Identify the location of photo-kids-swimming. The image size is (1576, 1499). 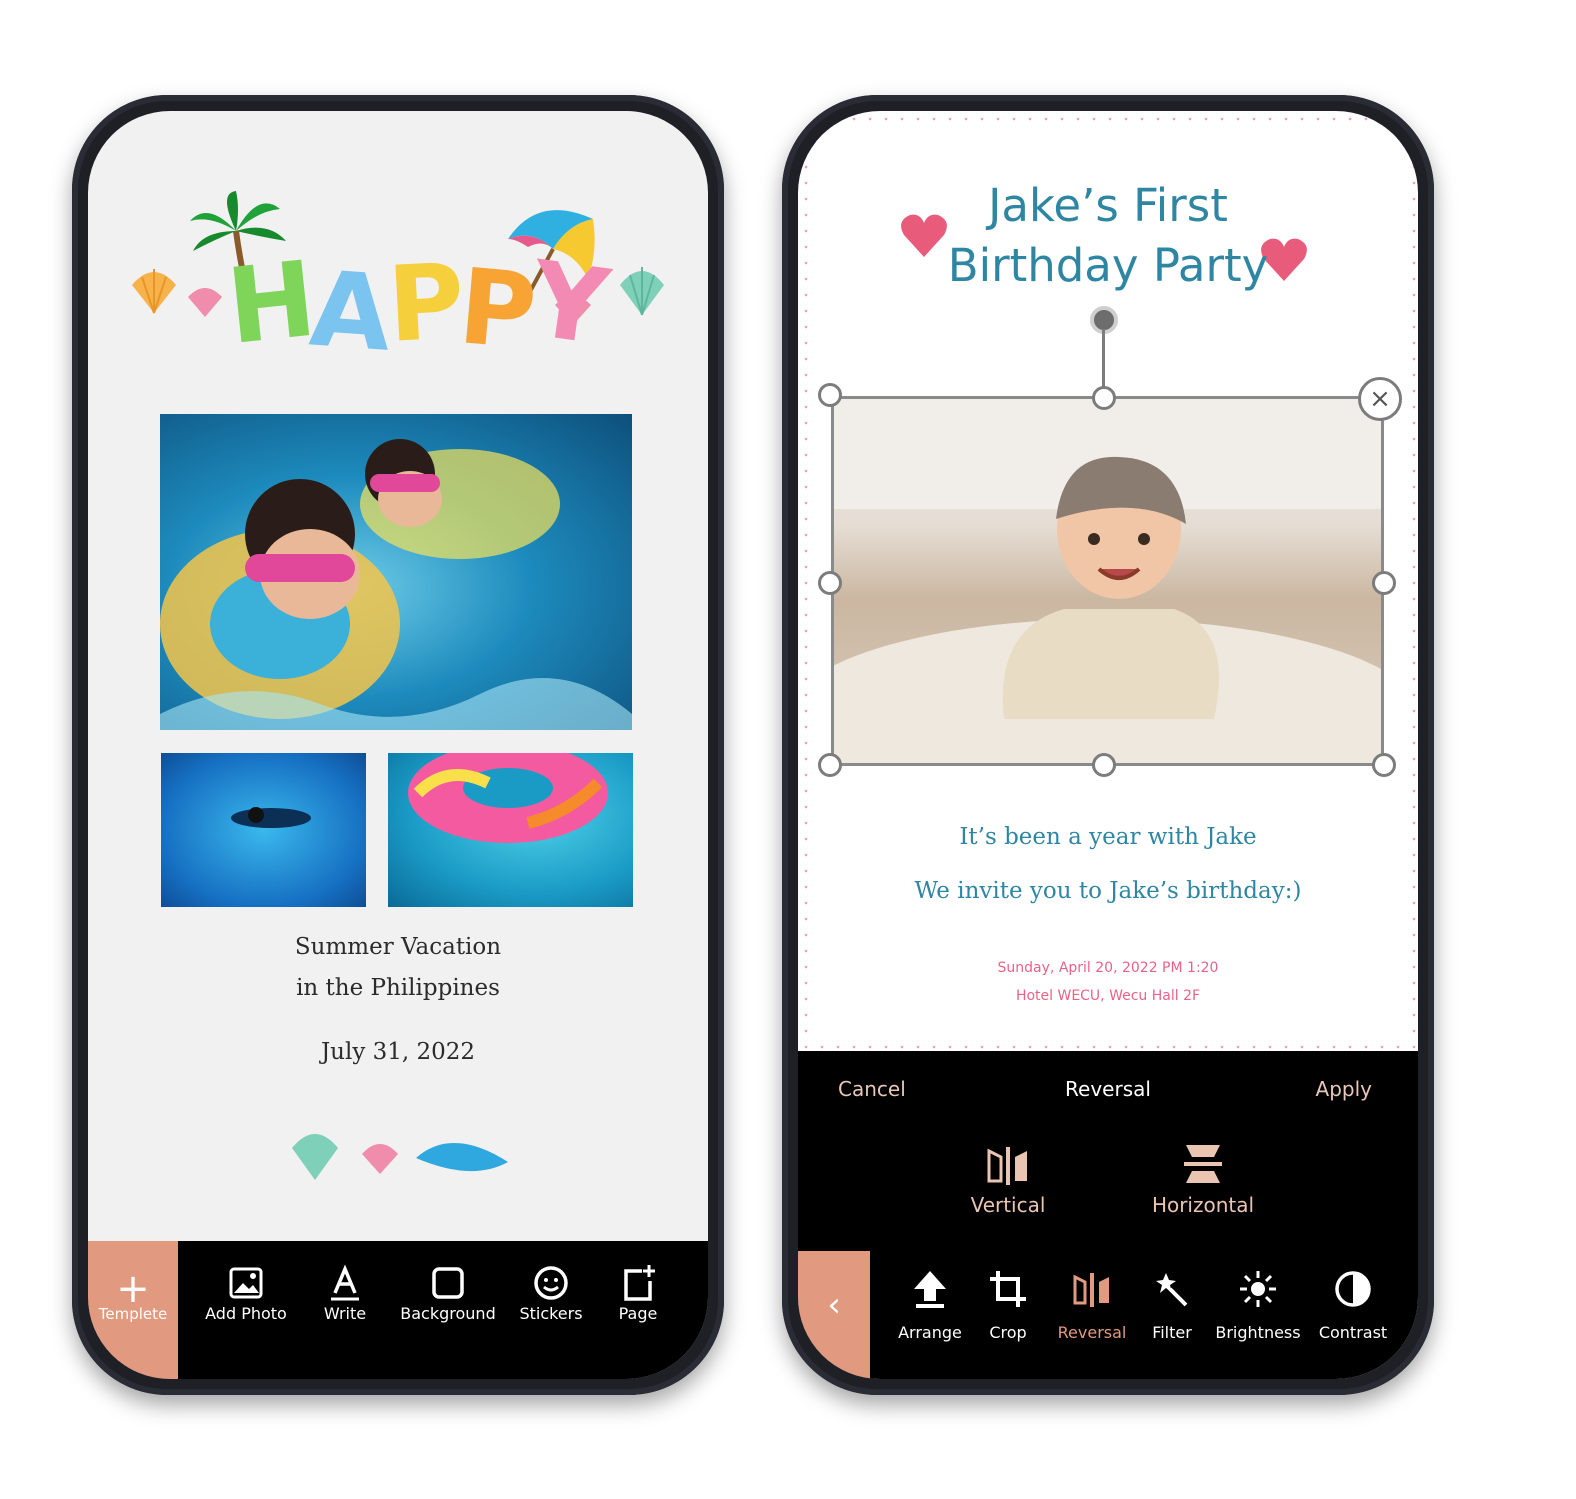
(396, 572).